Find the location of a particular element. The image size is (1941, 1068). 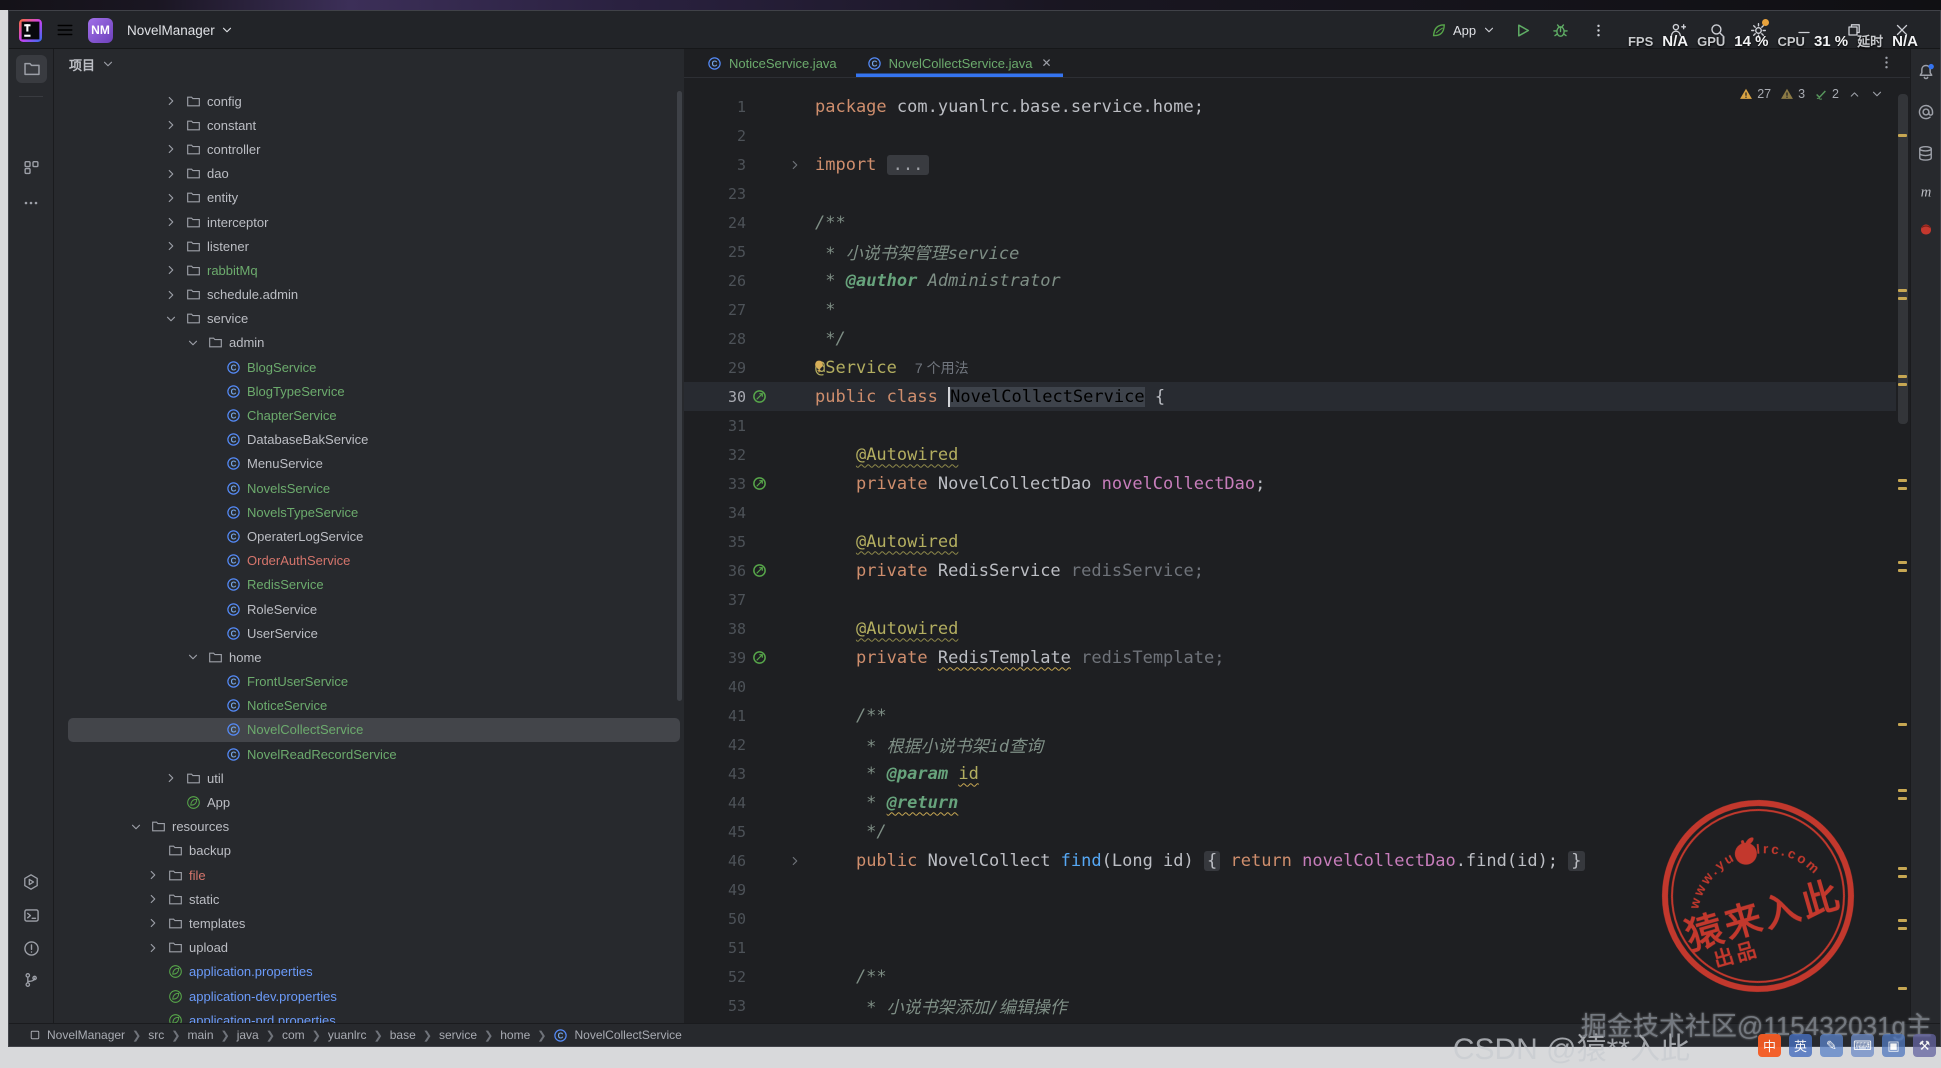

breadcrumb-yuanlrc: yuanlrc is located at coordinates (347, 1035).